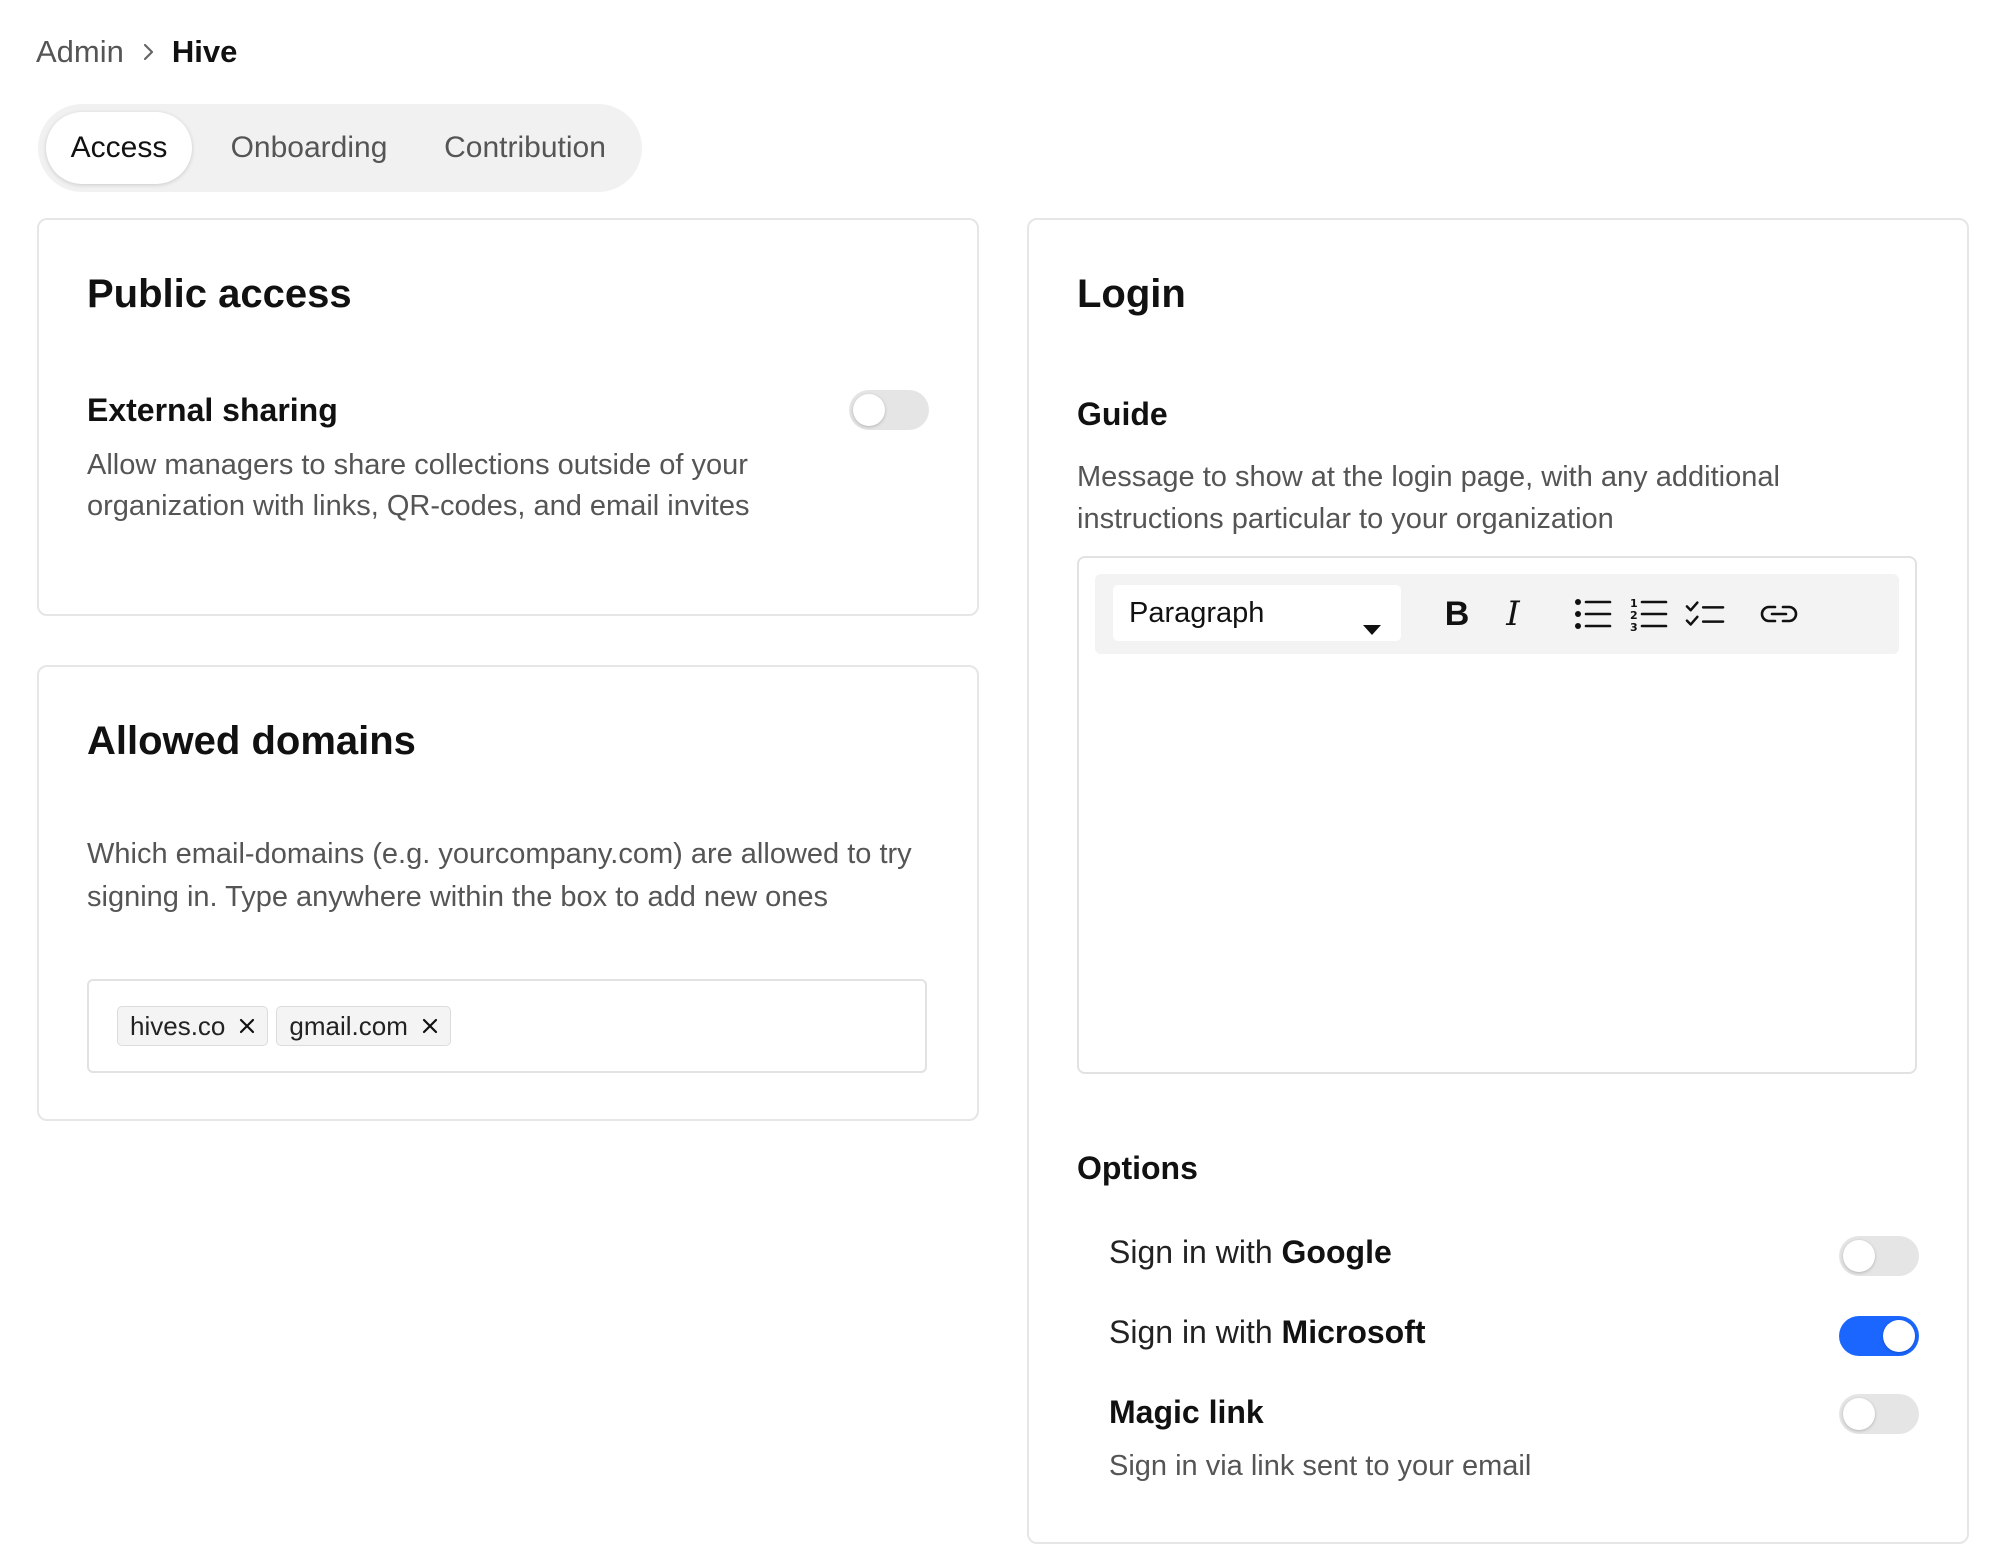 This screenshot has height=1568, width=1990. I want to click on svg-text: 3, so click(1634, 626).